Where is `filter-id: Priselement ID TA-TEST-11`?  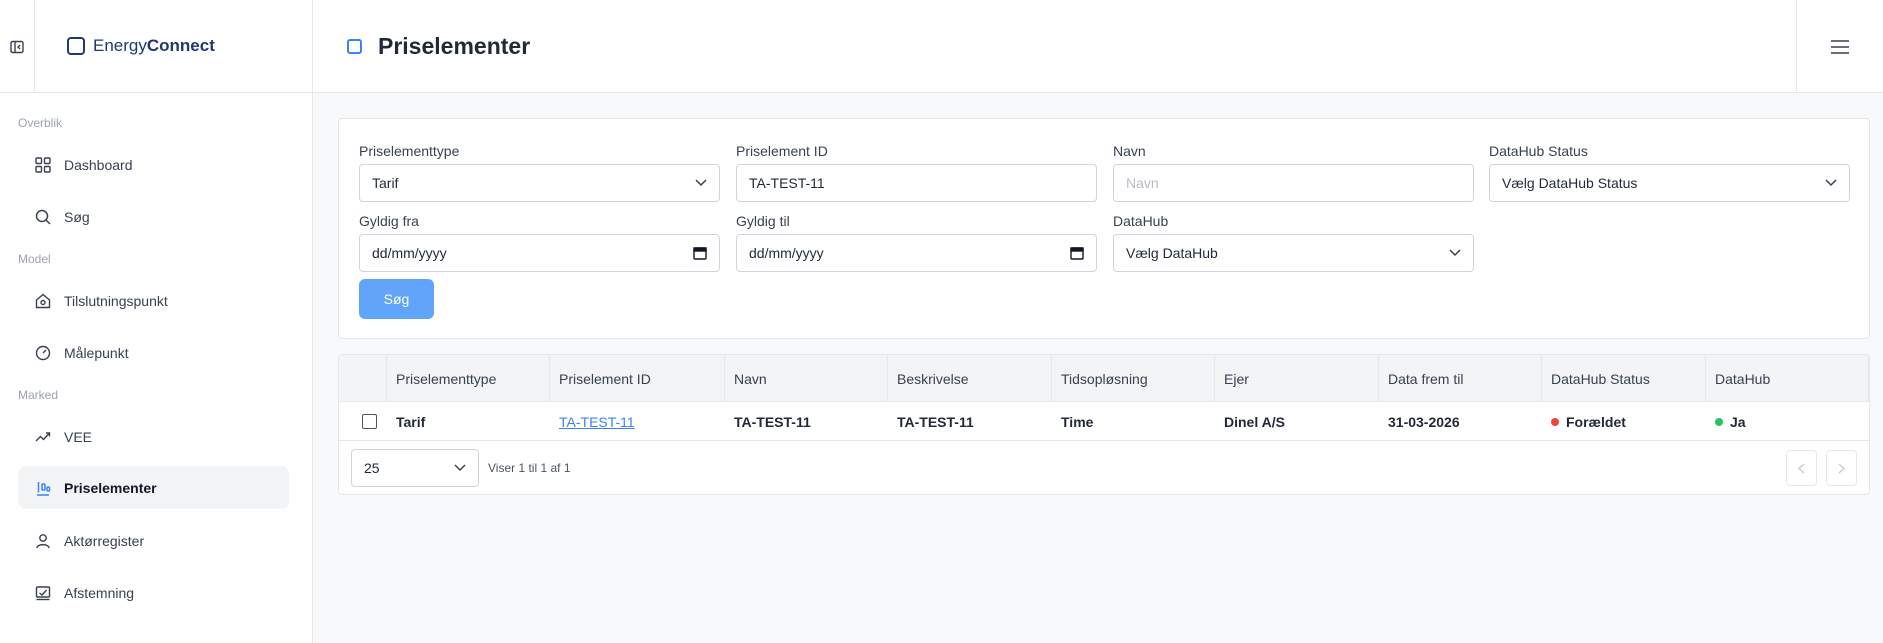
filter-id: Priselement ID TA-TEST-11 is located at coordinates (916, 172).